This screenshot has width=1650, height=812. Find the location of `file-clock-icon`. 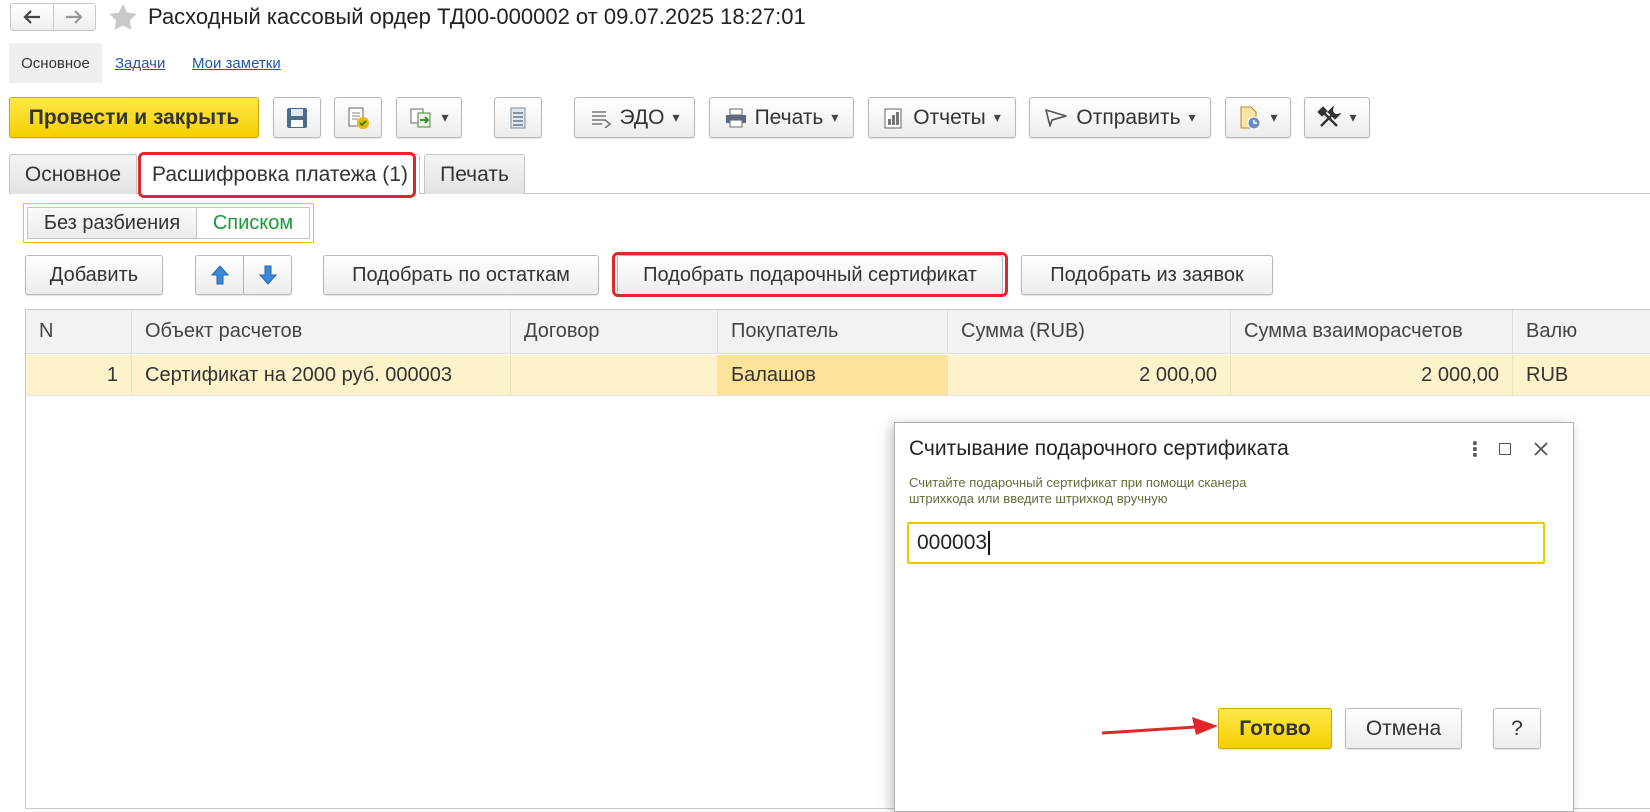

file-clock-icon is located at coordinates (1250, 117).